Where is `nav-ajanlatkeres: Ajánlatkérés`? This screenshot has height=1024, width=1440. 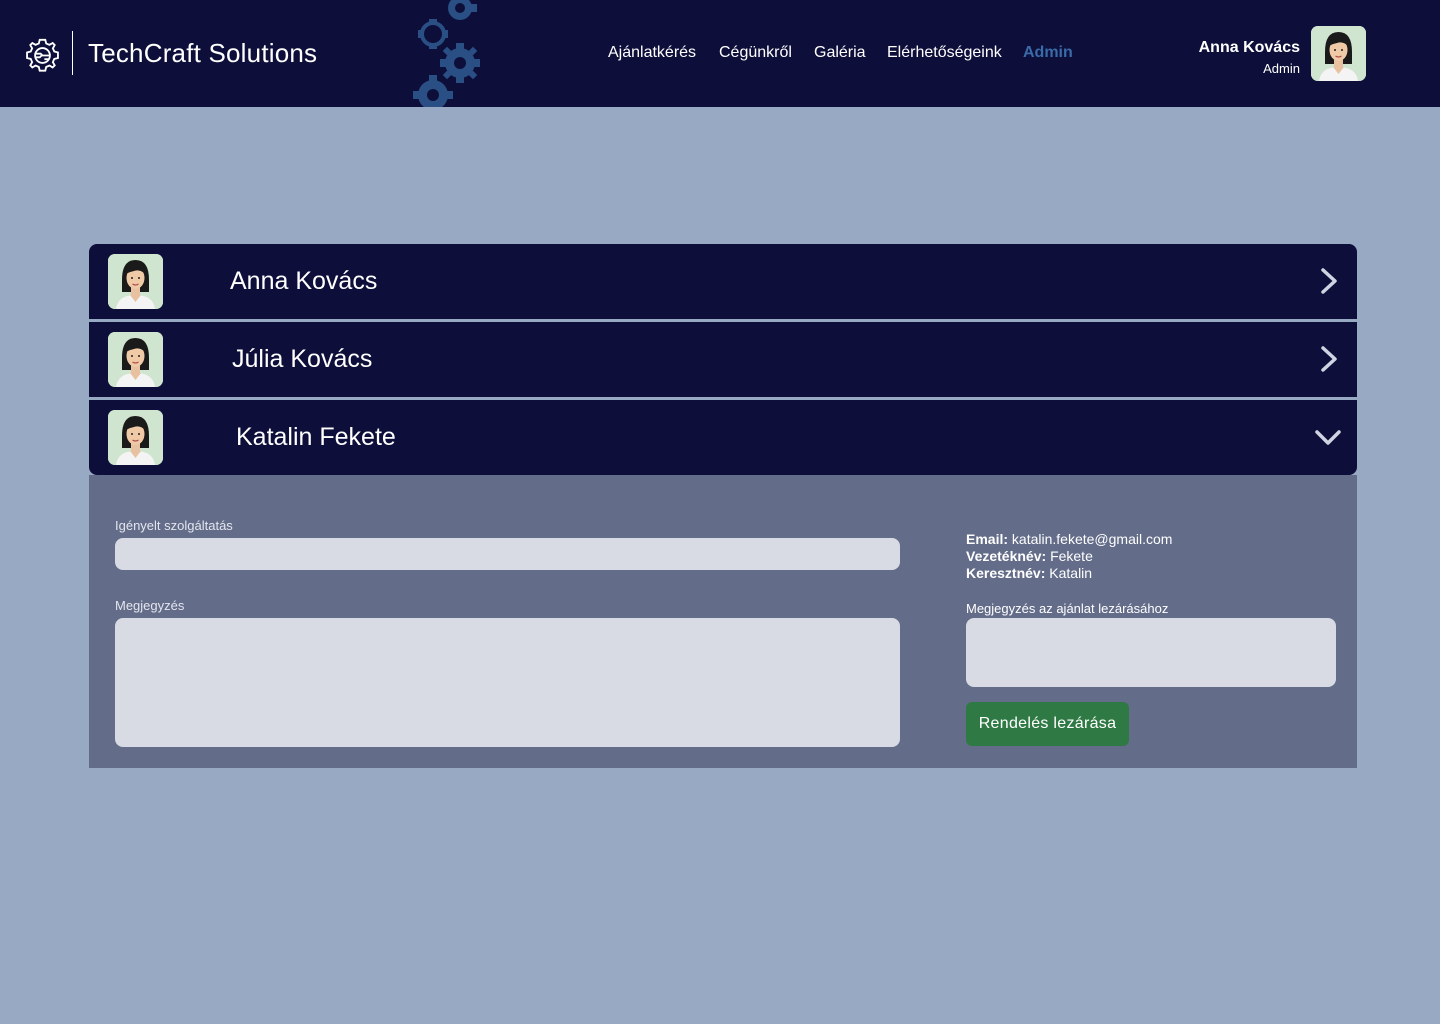
nav-ajanlatkeres: Ajánlatkérés is located at coordinates (652, 53).